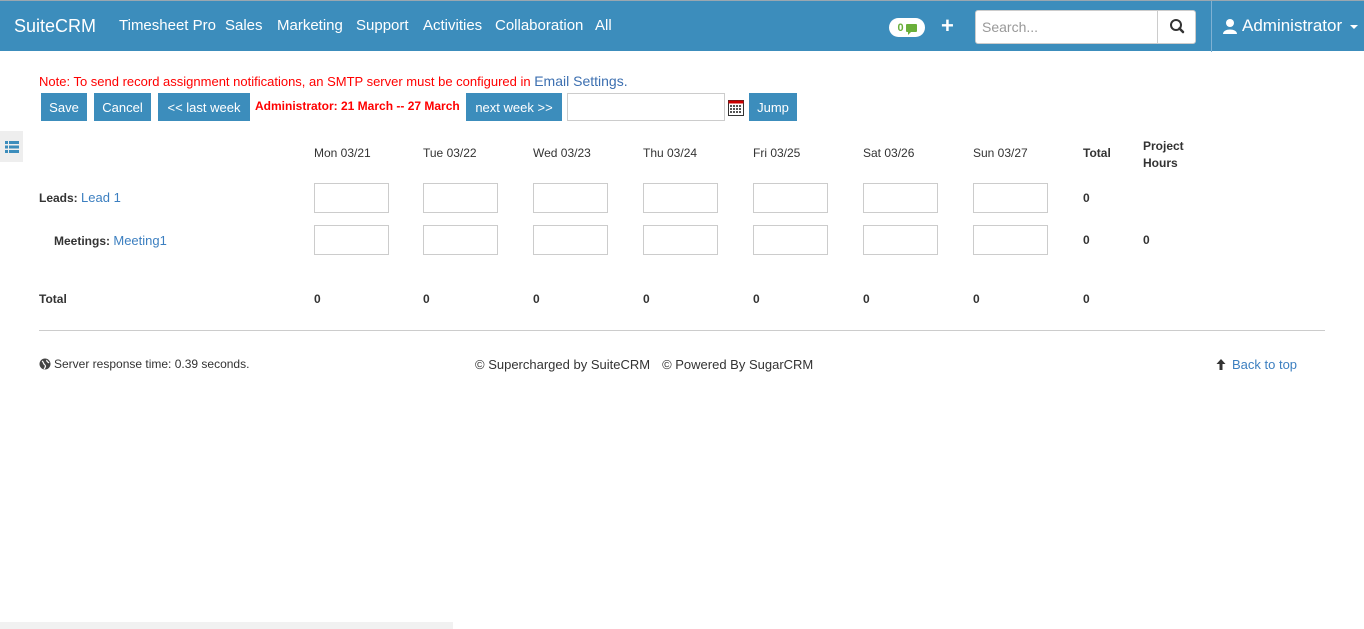  What do you see at coordinates (947, 26) in the screenshot?
I see `quick-create-plus-icon: +` at bounding box center [947, 26].